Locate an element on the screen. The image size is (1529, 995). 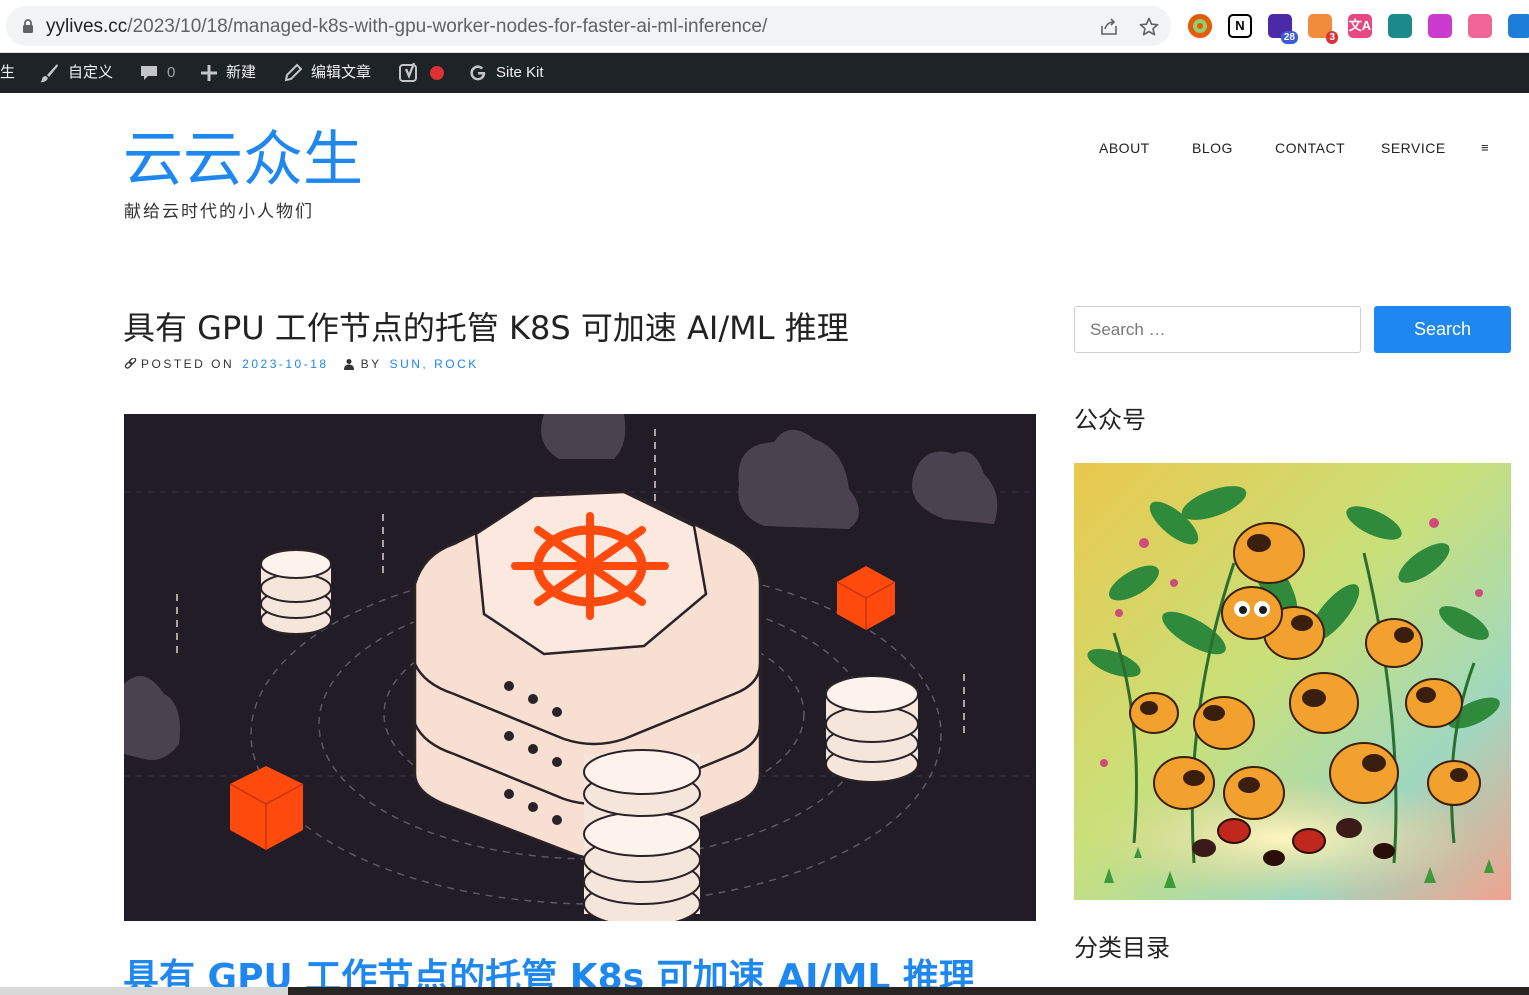
widget-title-categories: 分类目录 is located at coordinates (1122, 948).